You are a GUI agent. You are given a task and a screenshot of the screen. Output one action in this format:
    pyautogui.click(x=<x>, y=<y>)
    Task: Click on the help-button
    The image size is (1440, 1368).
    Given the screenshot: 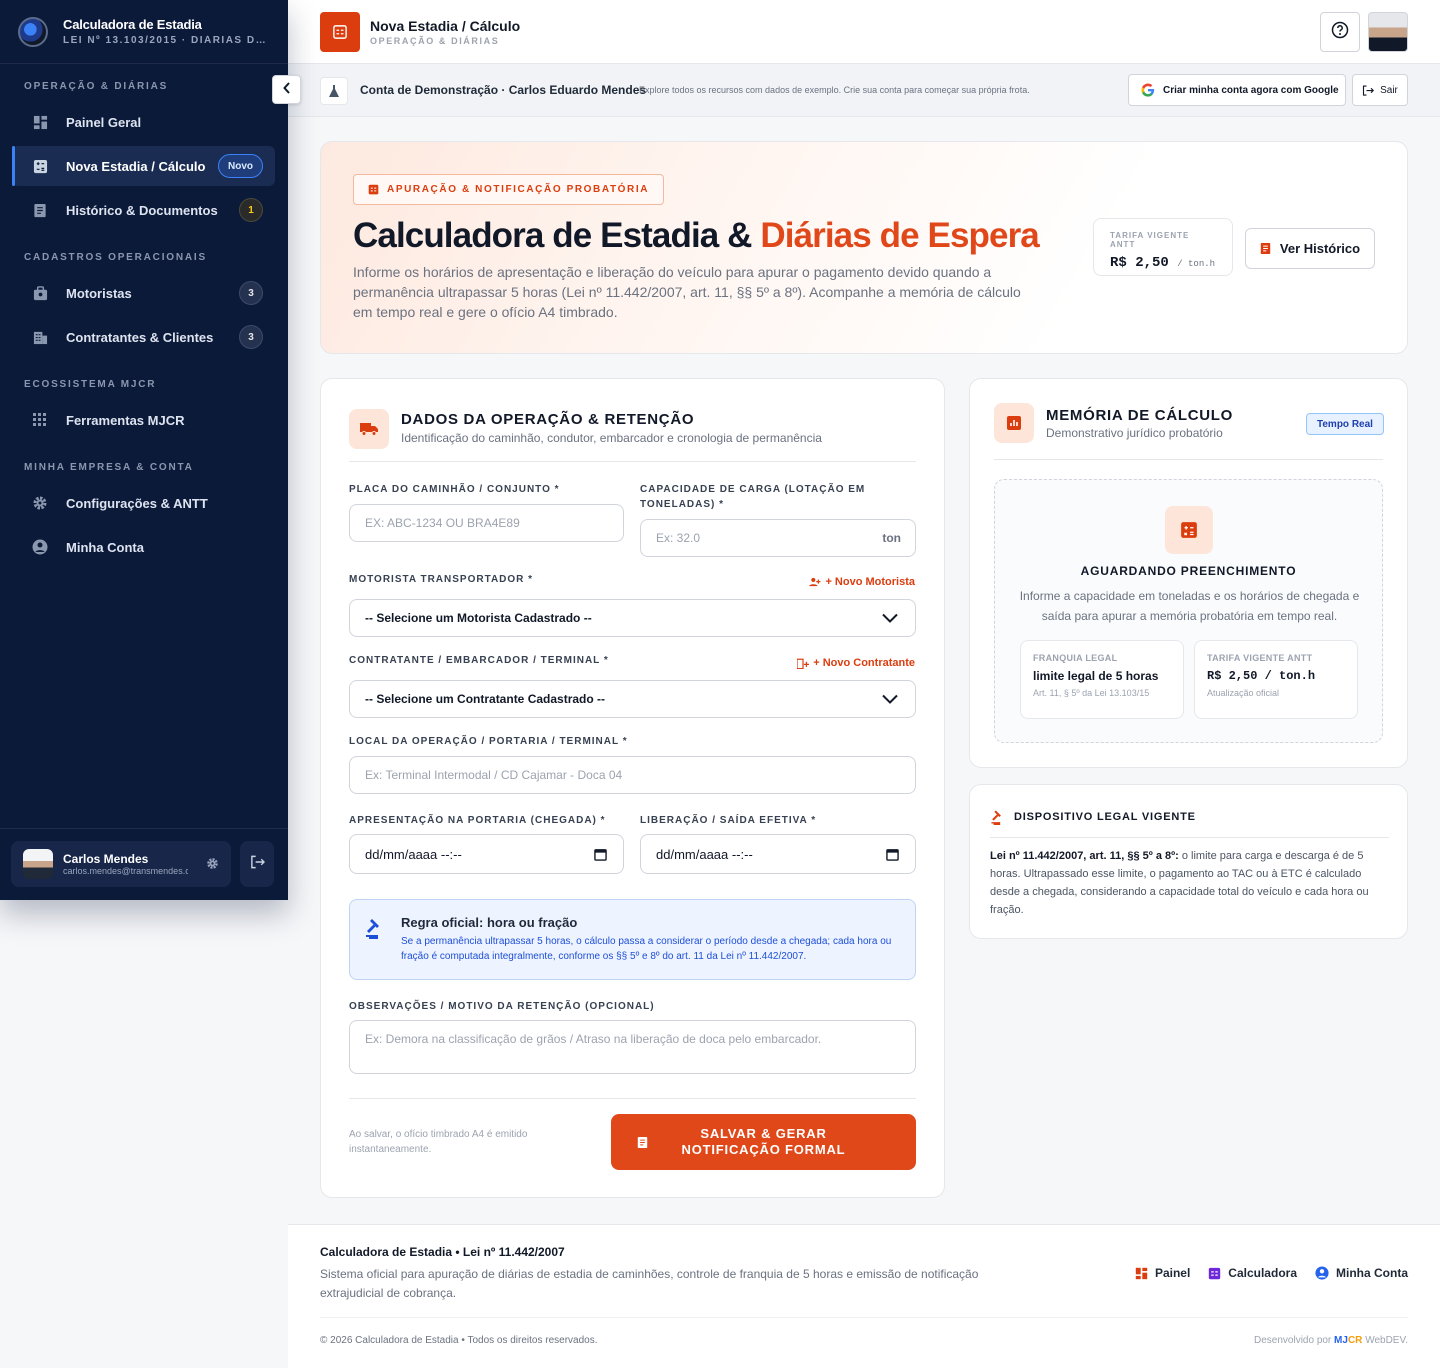 What is the action you would take?
    pyautogui.click(x=1340, y=32)
    